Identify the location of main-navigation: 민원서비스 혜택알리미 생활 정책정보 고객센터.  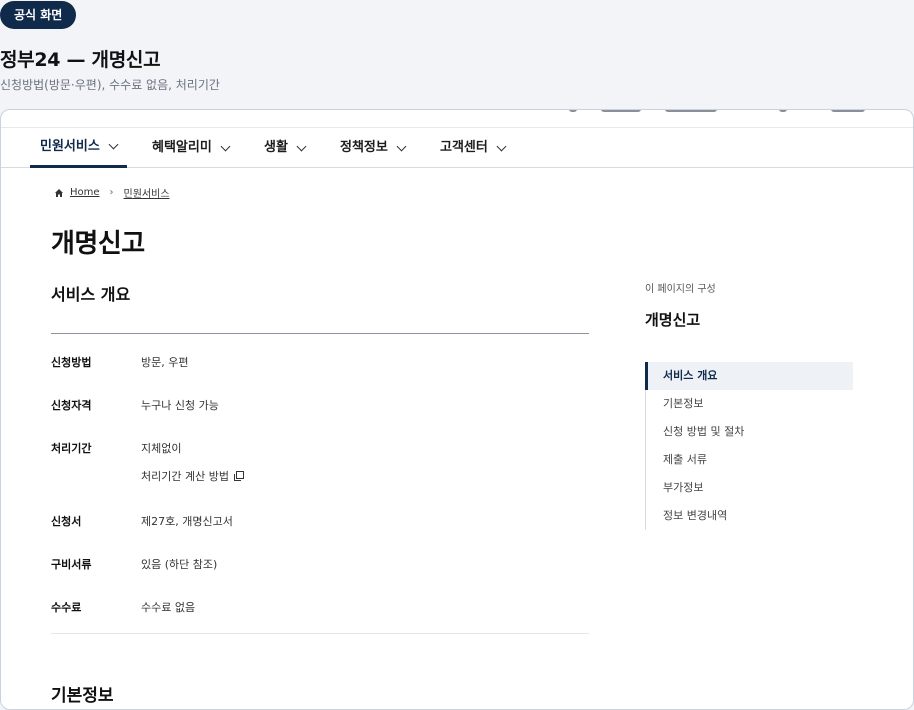
(457, 148).